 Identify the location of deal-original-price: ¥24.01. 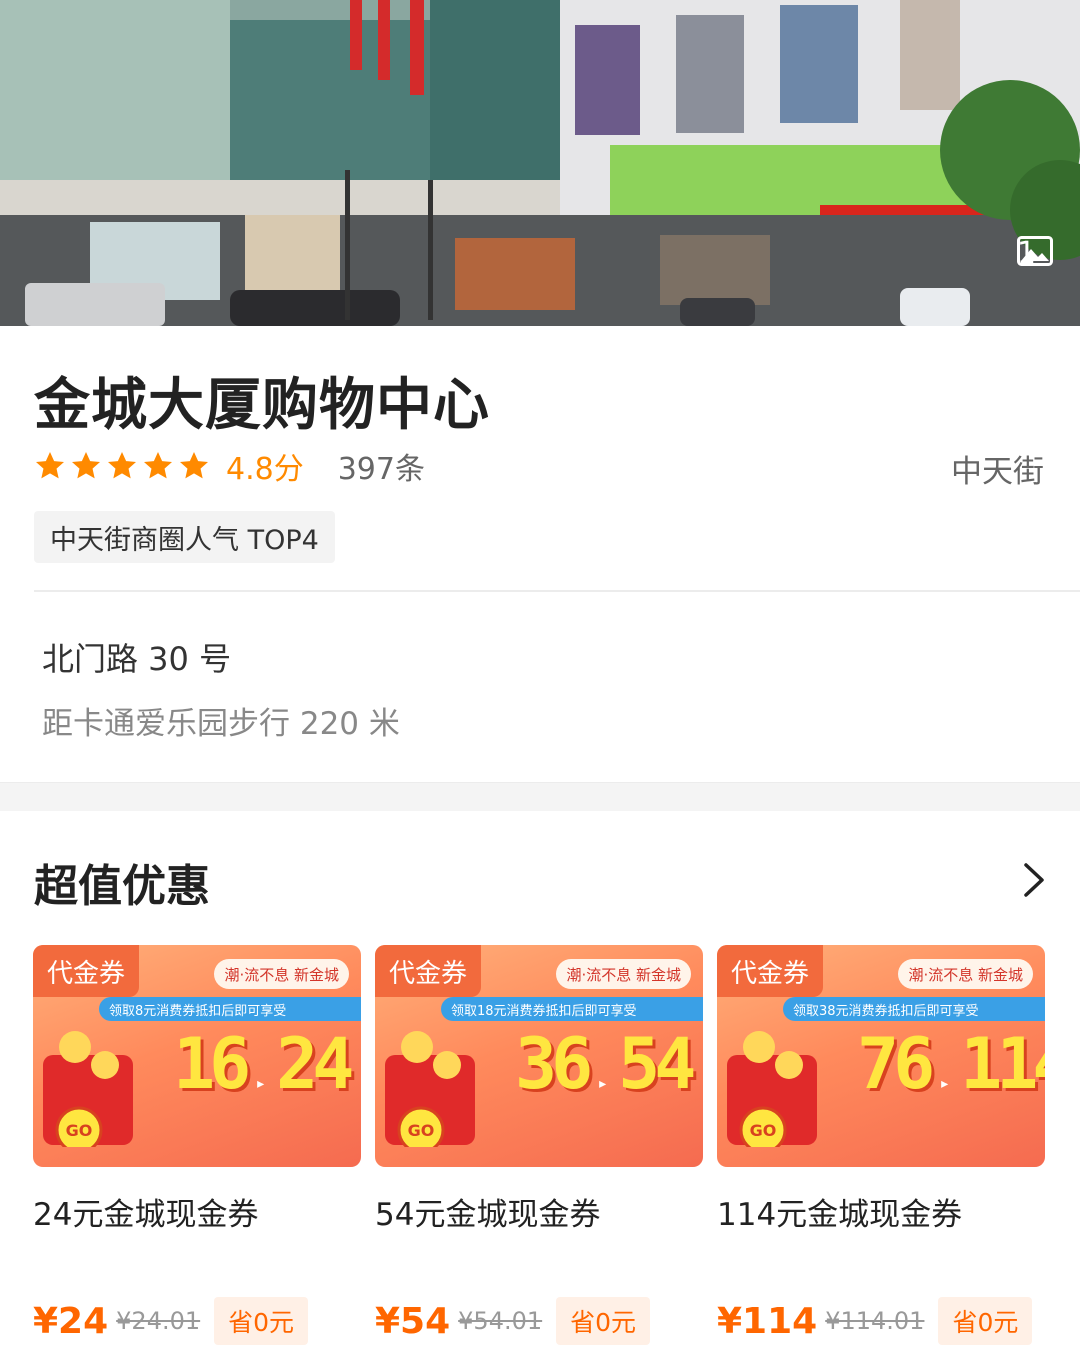
(158, 1321).